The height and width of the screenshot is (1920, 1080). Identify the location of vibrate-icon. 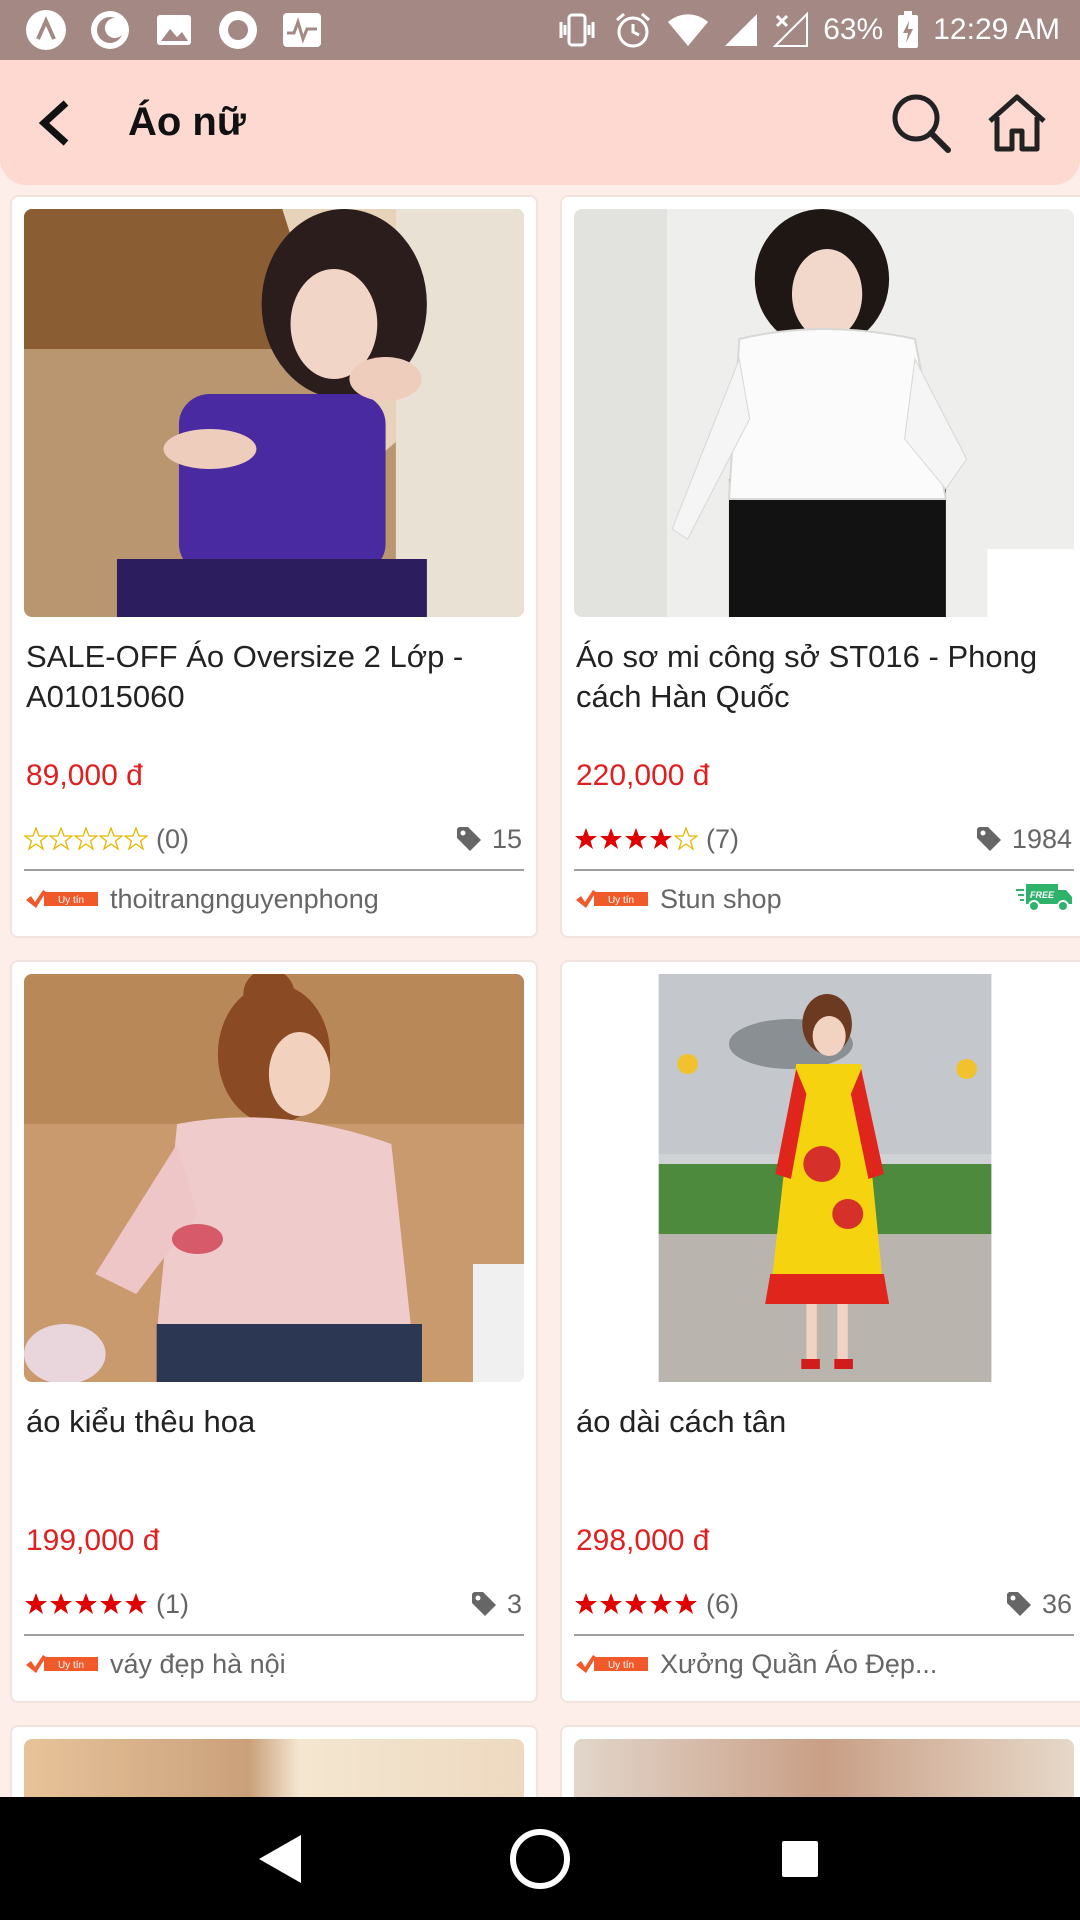
(577, 30).